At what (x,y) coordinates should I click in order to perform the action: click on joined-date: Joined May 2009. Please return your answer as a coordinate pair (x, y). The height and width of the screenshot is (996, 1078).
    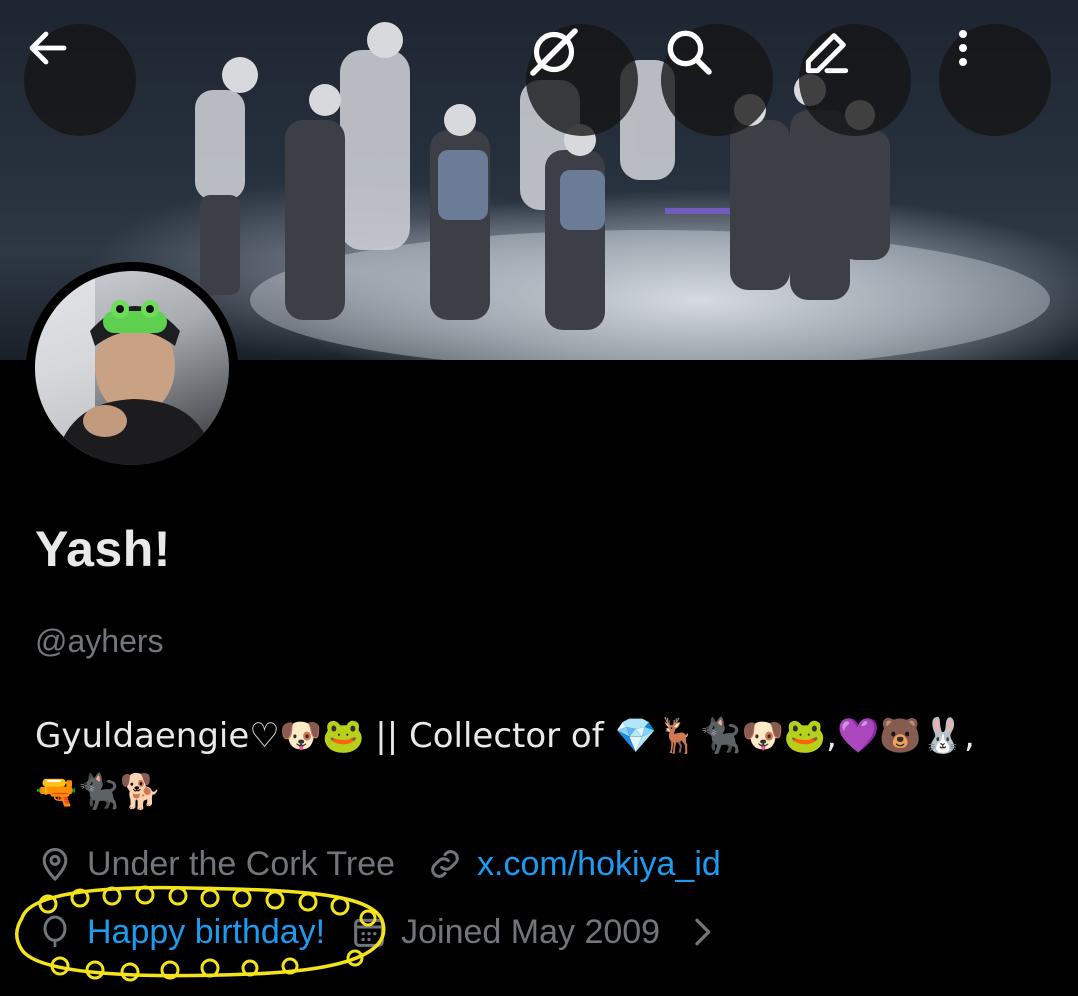
    Looking at the image, I should click on (531, 931).